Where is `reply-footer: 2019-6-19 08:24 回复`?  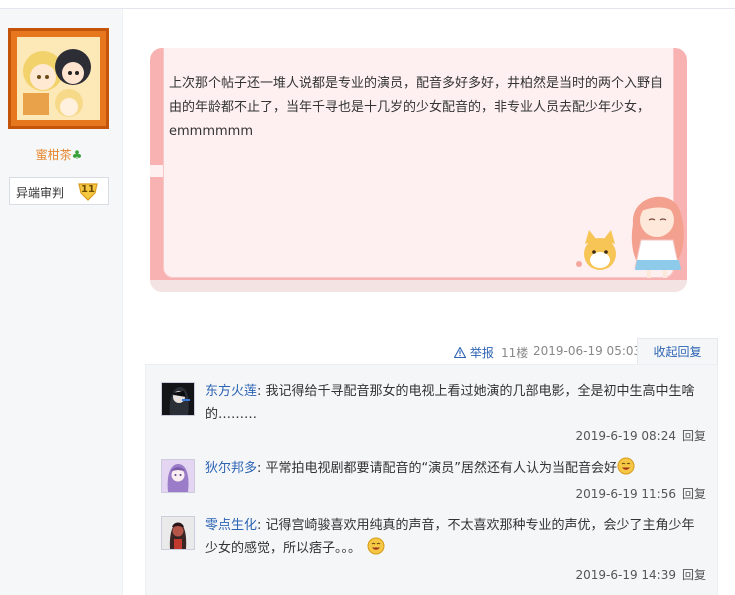
reply-footer: 2019-6-19 08:24 回复 is located at coordinates (640, 435).